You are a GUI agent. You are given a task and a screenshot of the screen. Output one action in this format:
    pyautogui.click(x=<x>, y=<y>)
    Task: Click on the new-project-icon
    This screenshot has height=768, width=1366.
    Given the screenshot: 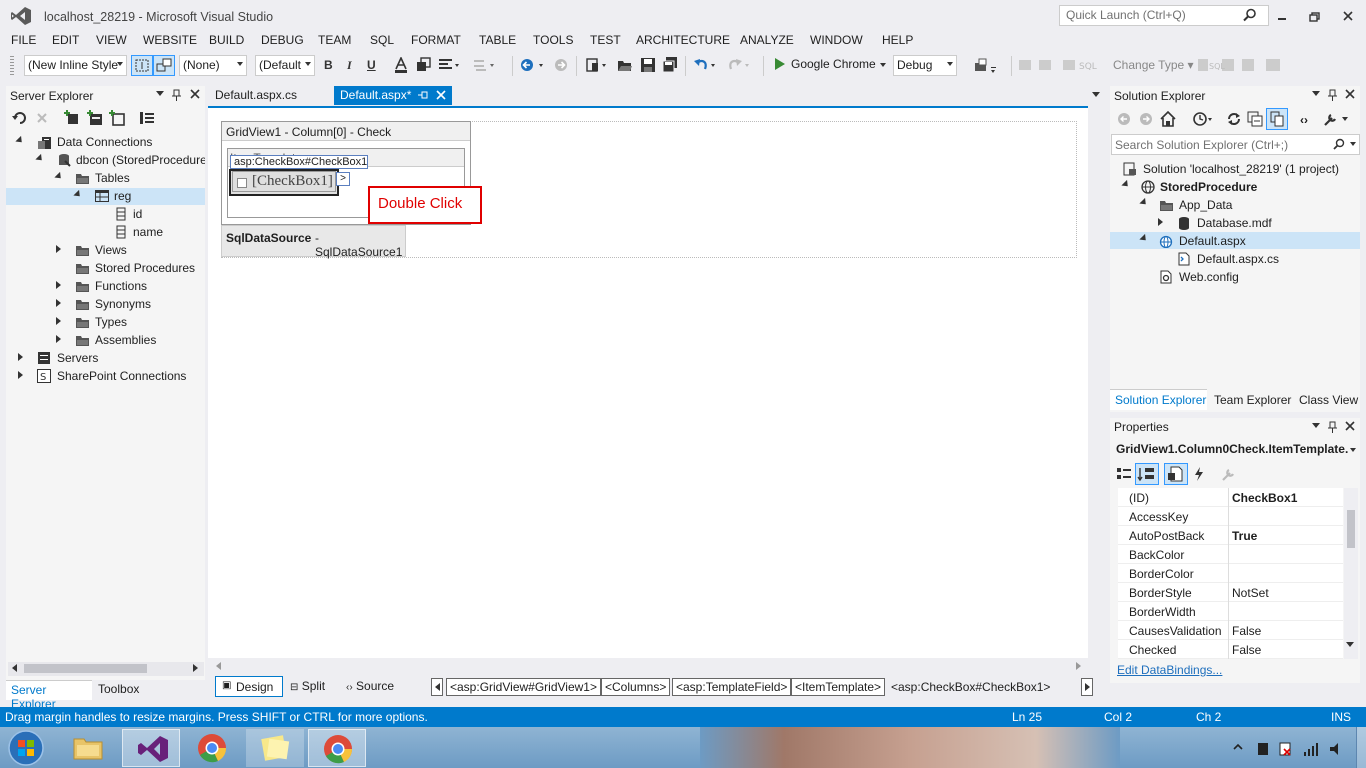 What is the action you would take?
    pyautogui.click(x=595, y=65)
    